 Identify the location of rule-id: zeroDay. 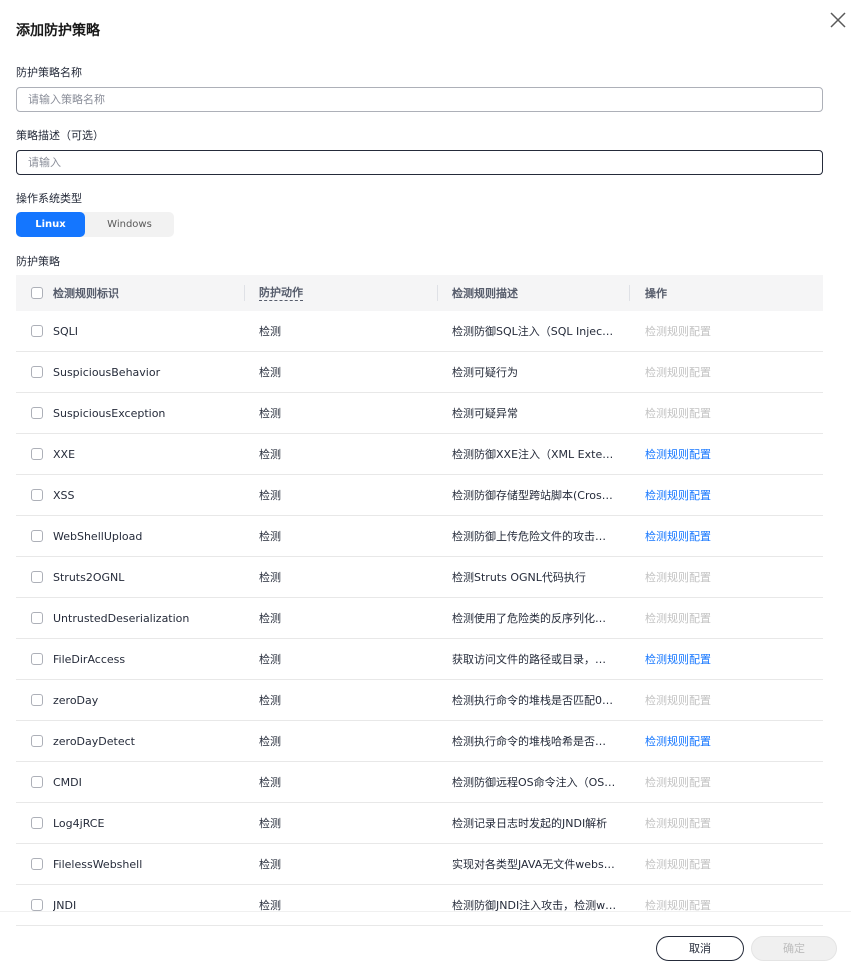
(76, 700).